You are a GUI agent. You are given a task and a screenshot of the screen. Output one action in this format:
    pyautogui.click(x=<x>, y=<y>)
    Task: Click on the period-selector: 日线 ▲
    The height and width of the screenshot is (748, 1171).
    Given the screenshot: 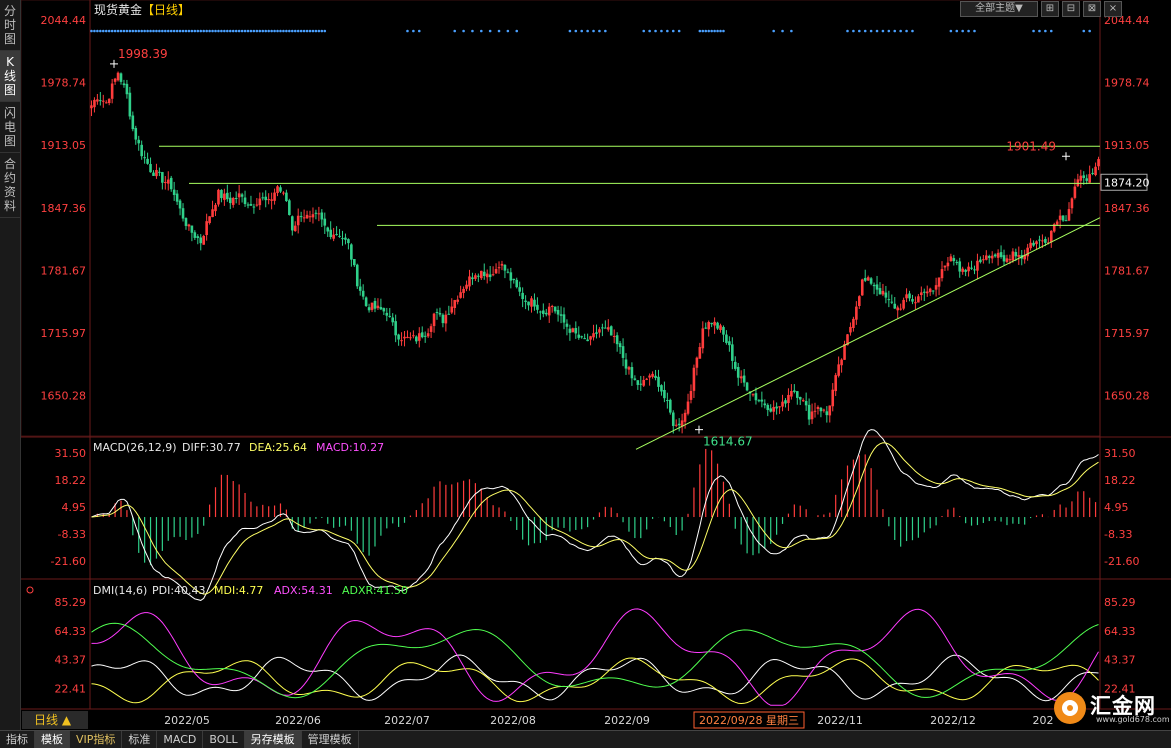 What is the action you would take?
    pyautogui.click(x=55, y=720)
    